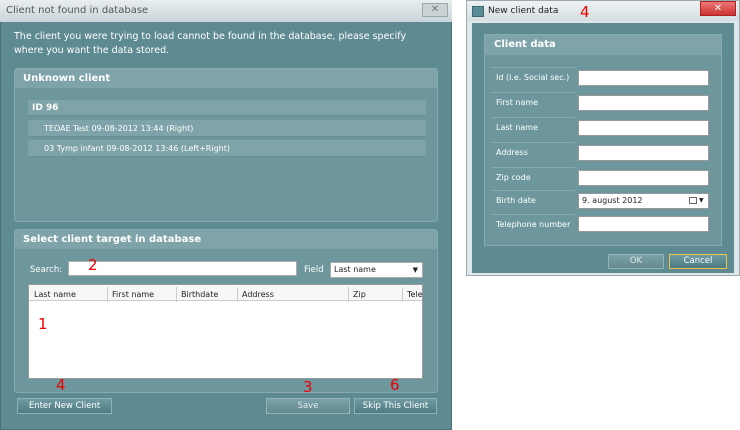 The height and width of the screenshot is (430, 740). I want to click on birth-date-picker: 9. august 2012 ▼, so click(643, 201).